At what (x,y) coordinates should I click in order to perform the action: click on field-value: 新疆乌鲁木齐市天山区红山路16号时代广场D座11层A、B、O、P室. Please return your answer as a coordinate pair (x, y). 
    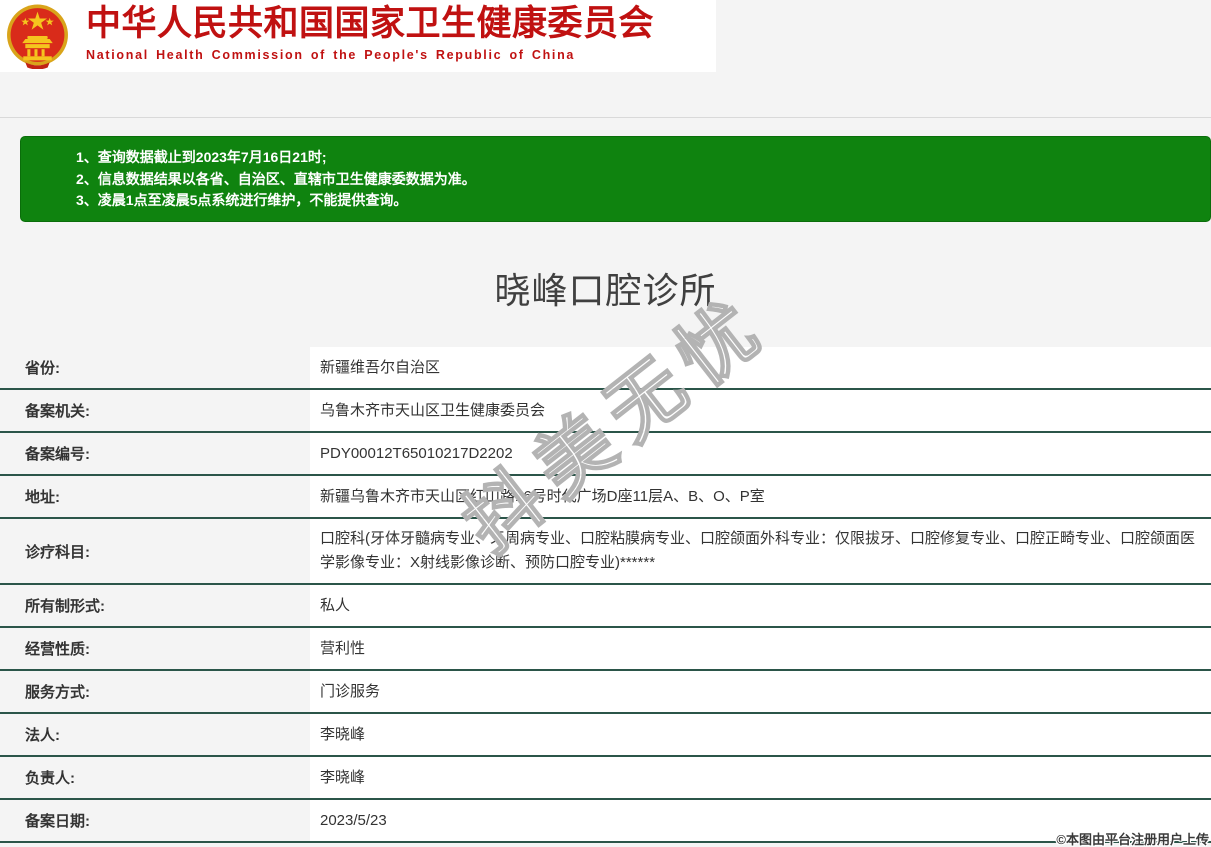
    Looking at the image, I should click on (760, 496).